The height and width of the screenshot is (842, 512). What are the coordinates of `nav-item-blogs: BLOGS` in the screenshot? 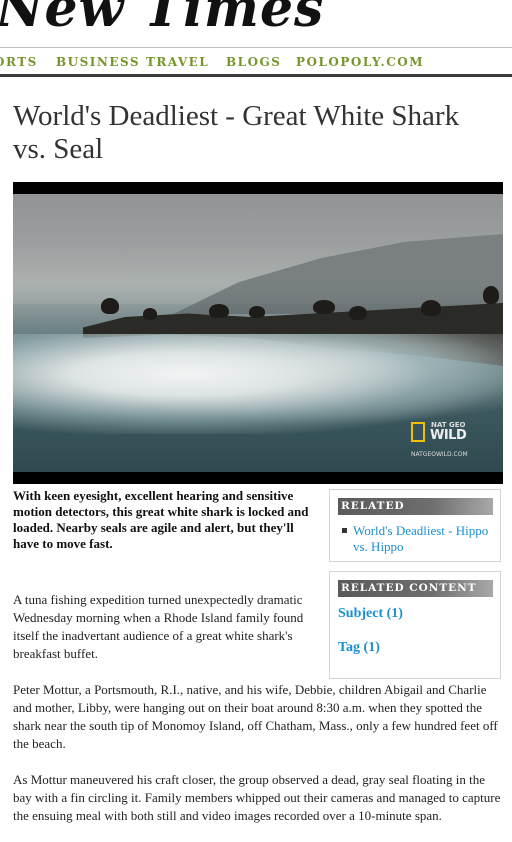 It's located at (253, 62).